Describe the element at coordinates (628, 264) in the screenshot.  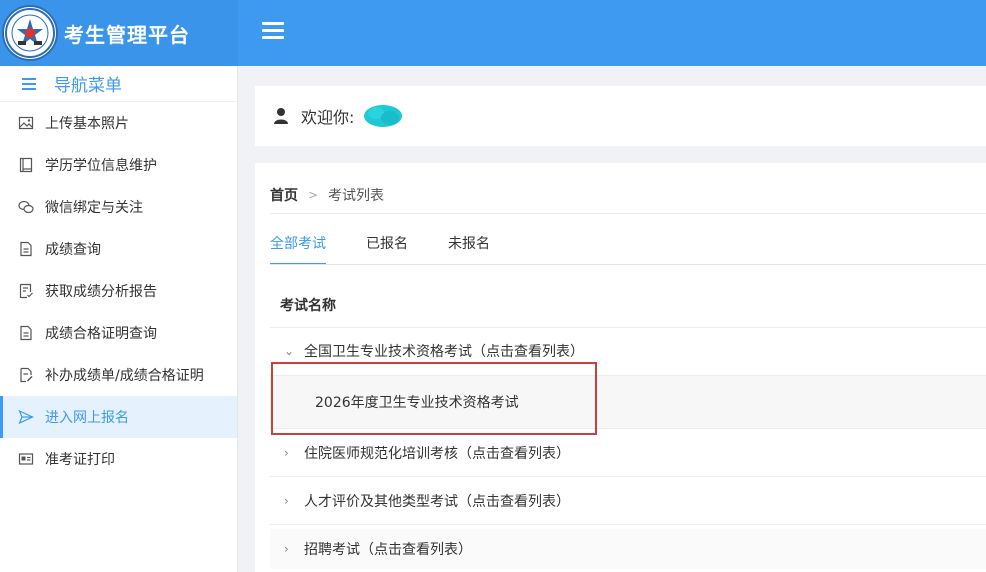
I see `tabs-divider` at that location.